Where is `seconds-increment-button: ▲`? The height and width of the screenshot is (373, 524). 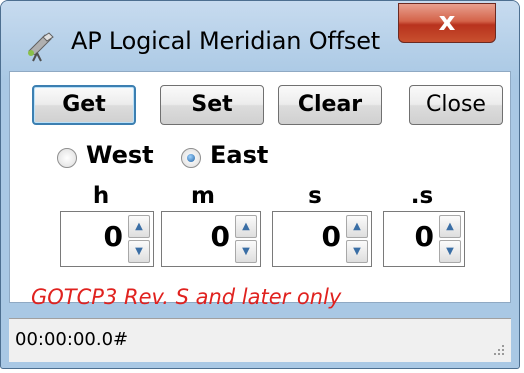 seconds-increment-button: ▲ is located at coordinates (357, 226).